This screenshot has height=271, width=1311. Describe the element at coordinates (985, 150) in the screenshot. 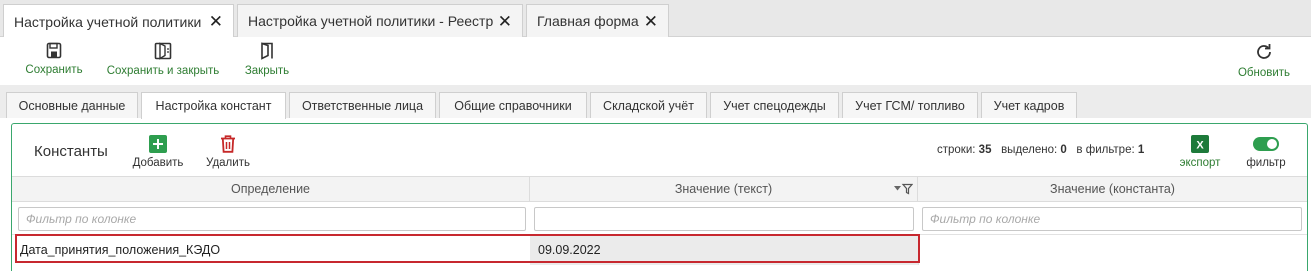

I see `rows-count: 35` at that location.